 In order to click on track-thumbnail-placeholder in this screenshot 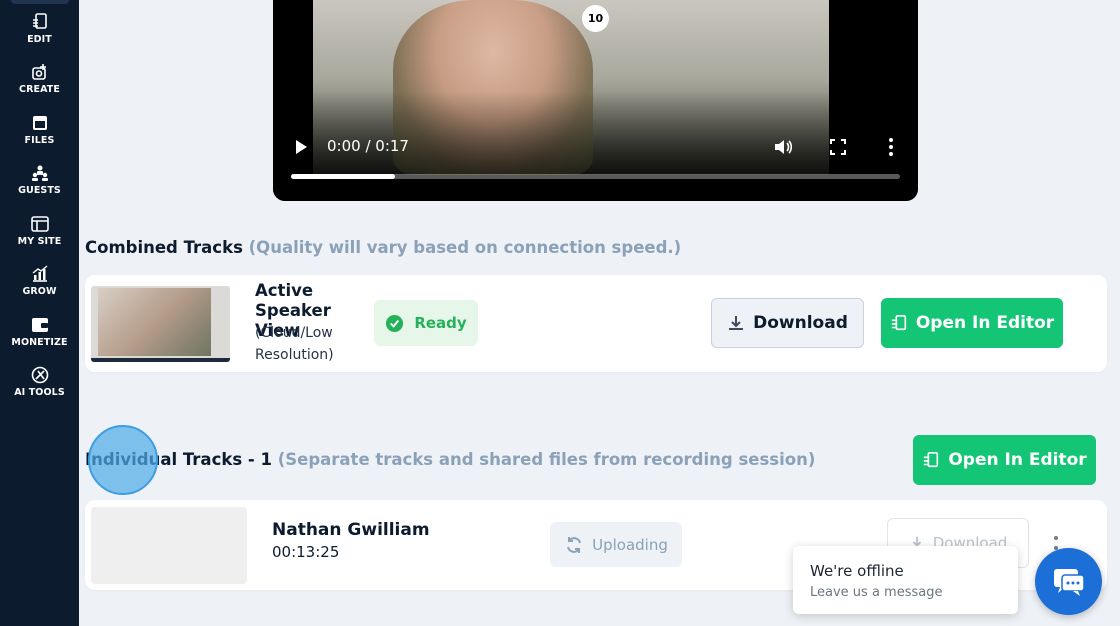, I will do `click(169, 545)`.